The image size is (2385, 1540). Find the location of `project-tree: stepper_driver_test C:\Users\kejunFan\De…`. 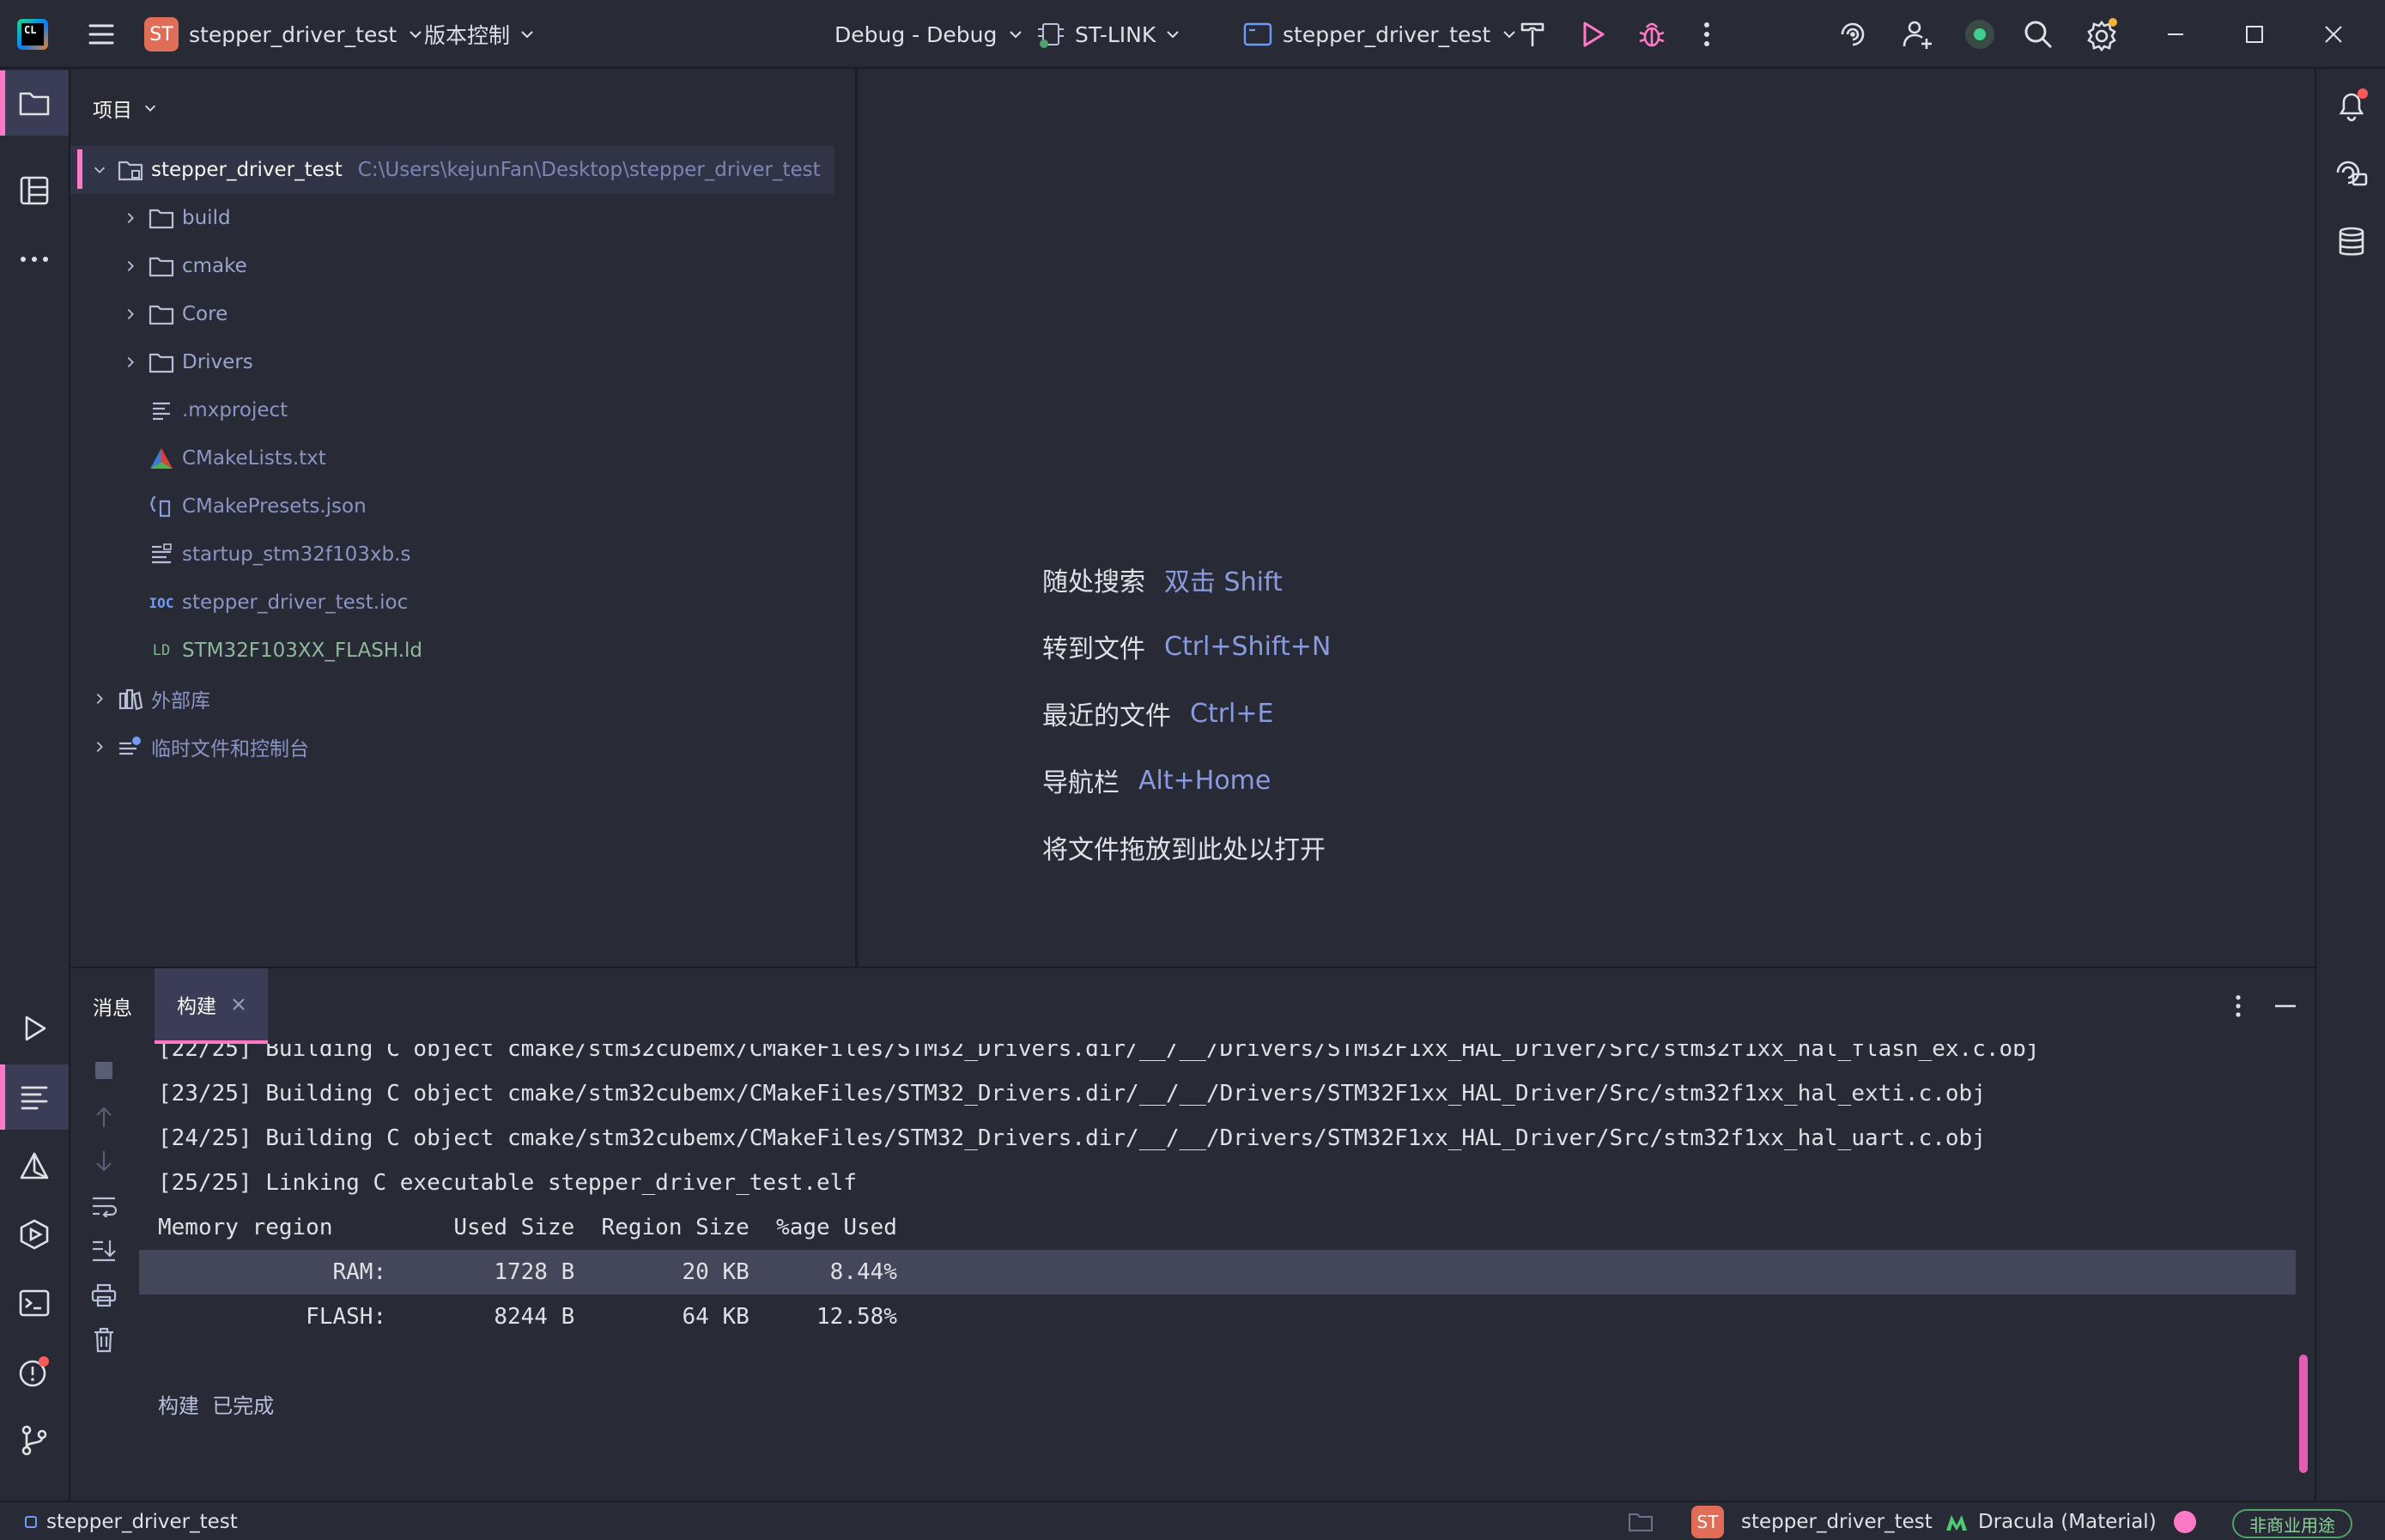

project-tree: stepper_driver_test C:\Users\kejunFan\De… is located at coordinates (463, 458).